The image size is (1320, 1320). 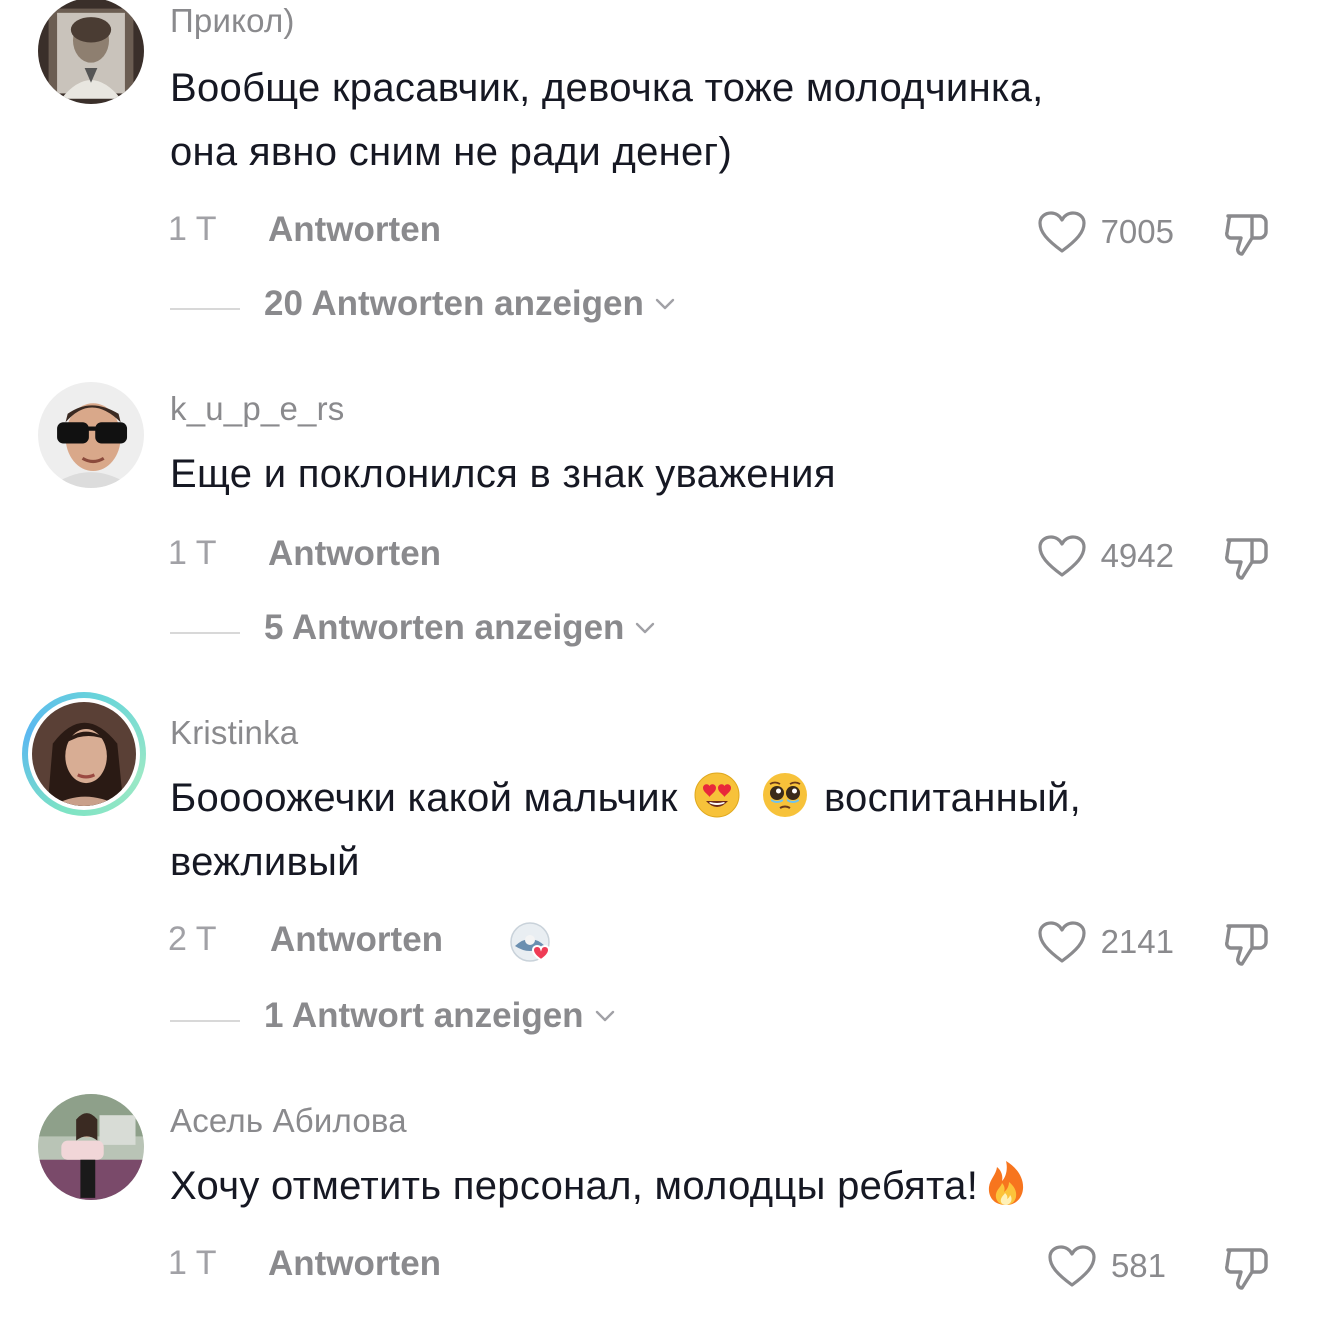 I want to click on comment-text-line: она явно сним не ради денег), so click(x=451, y=152).